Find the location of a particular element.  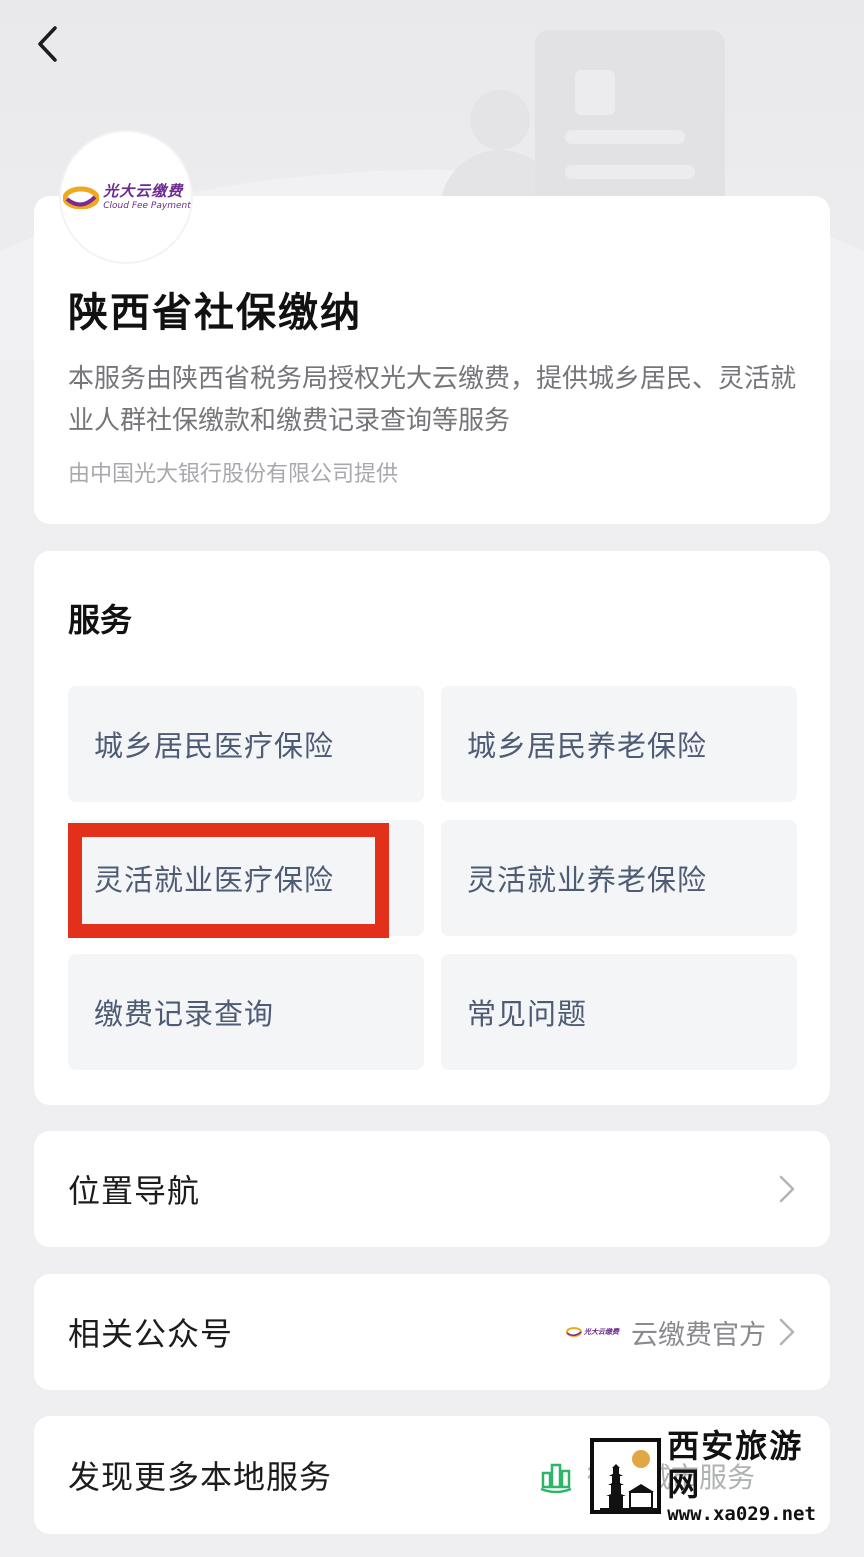

cloud-logo-icon: 光大云缴费 is located at coordinates (592, 1332).